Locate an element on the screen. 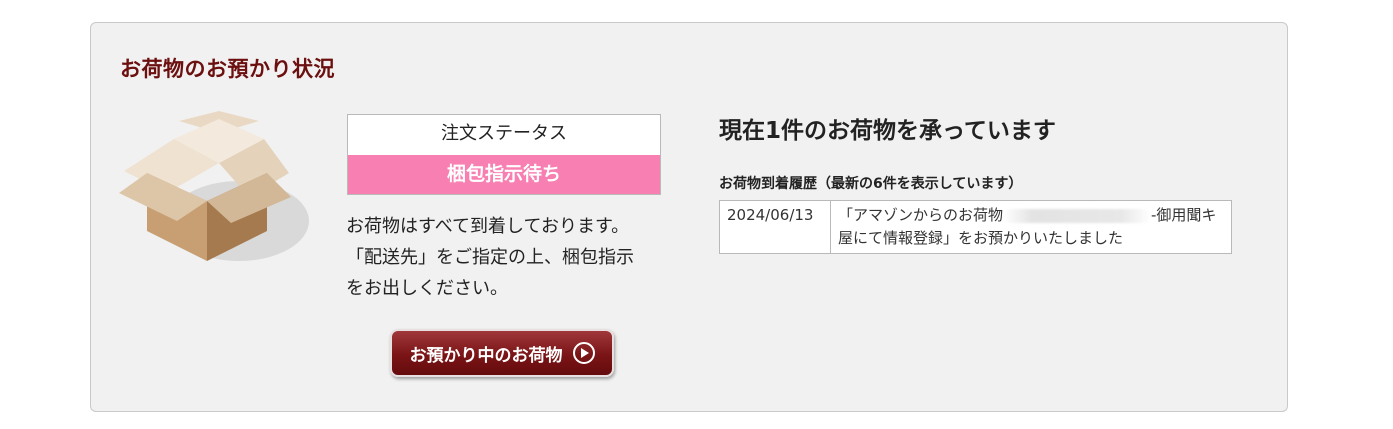 Image resolution: width=1393 pixels, height=429 pixels. status-description-line: をお出しください。 is located at coordinates (427, 288).